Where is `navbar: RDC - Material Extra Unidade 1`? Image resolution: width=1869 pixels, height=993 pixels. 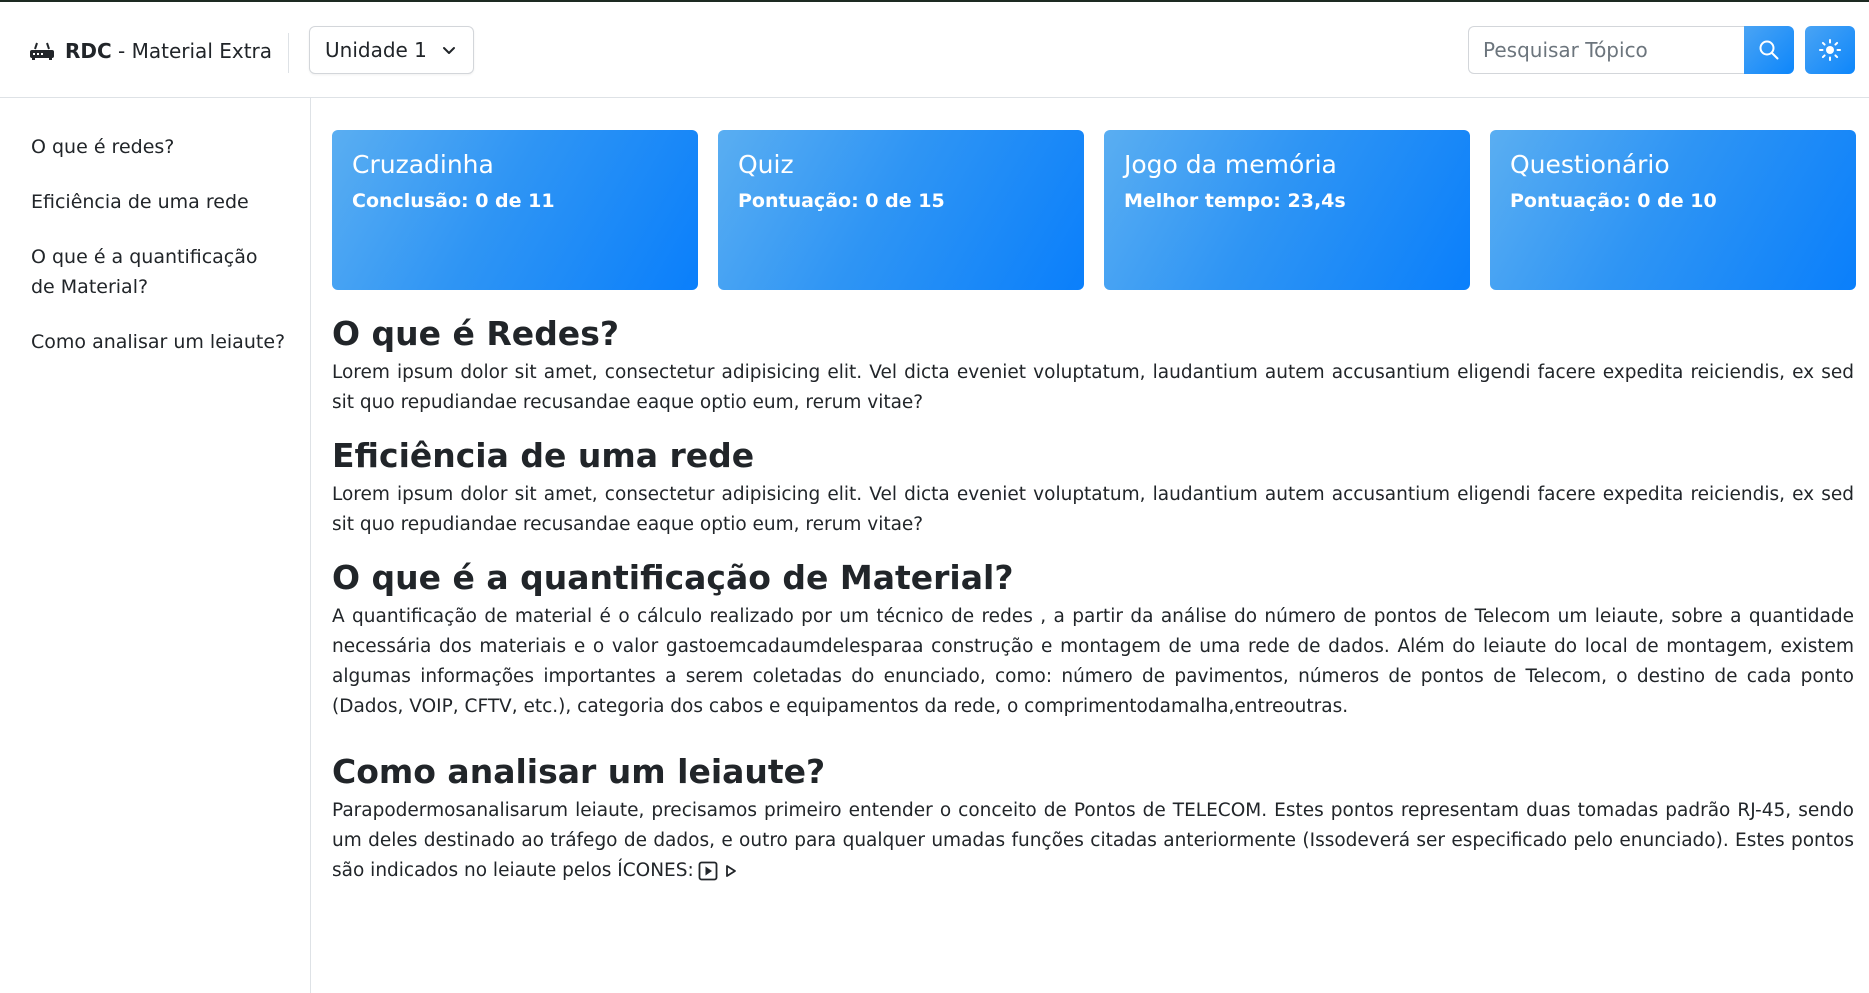
navbar: RDC - Material Extra Unidade 1 is located at coordinates (934, 50).